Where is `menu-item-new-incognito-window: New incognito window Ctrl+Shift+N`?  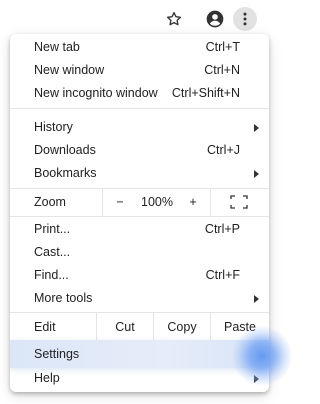
menu-item-new-incognito-window: New incognito window Ctrl+Shift+N is located at coordinates (139, 93).